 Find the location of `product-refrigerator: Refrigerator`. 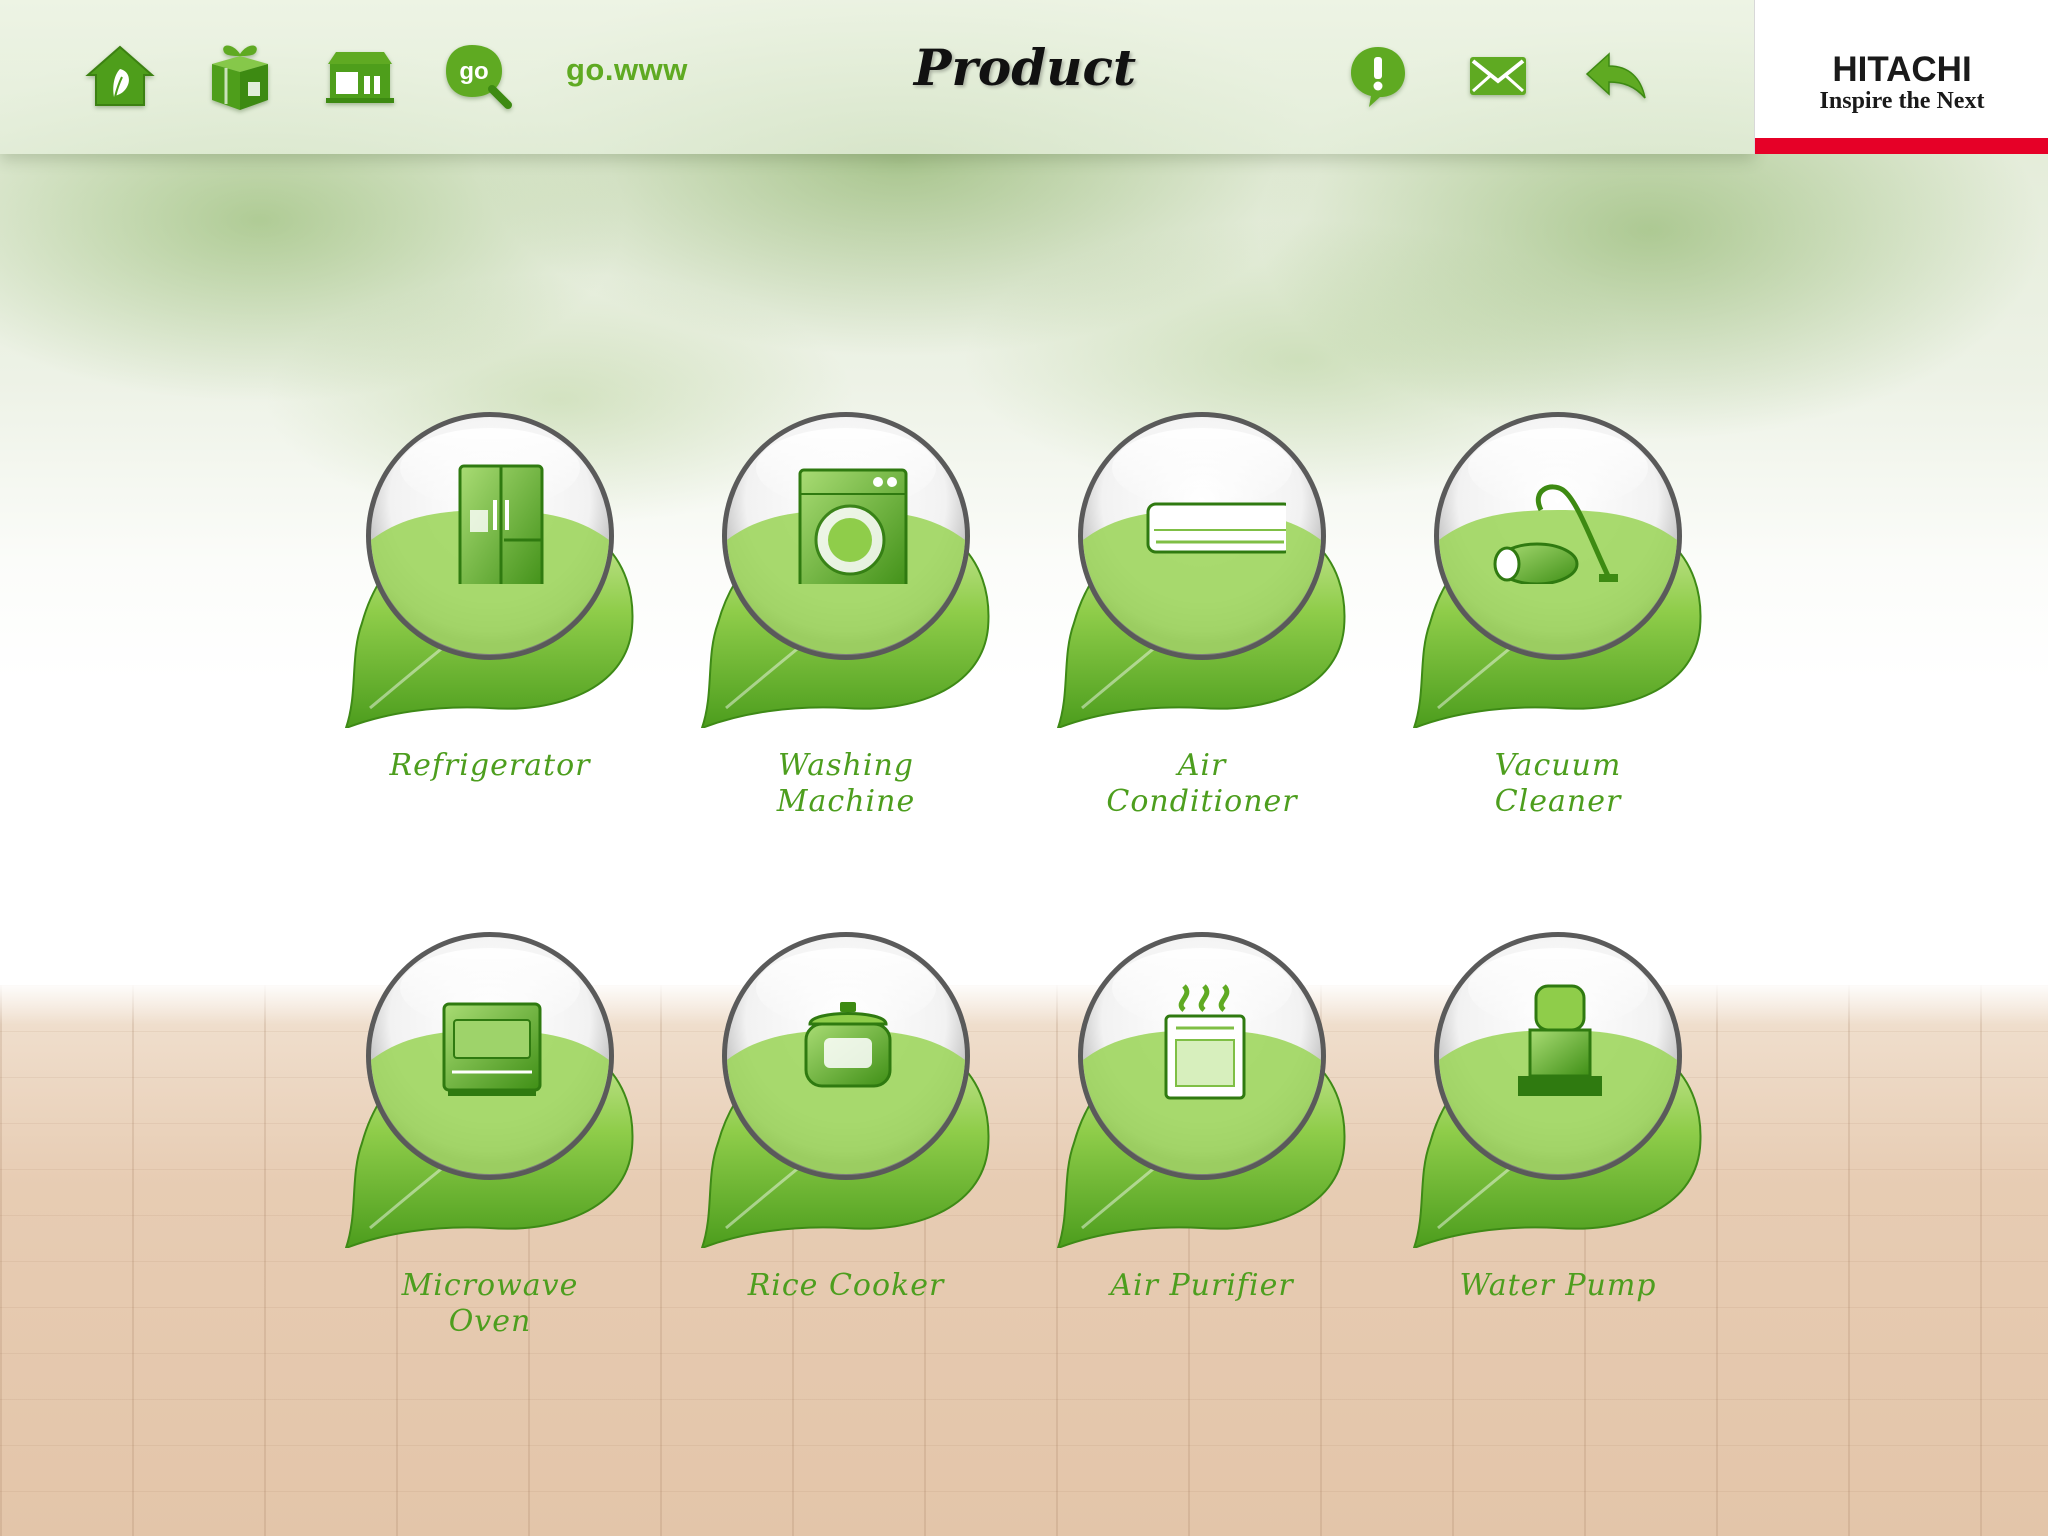

product-refrigerator: Refrigerator is located at coordinates (490, 618).